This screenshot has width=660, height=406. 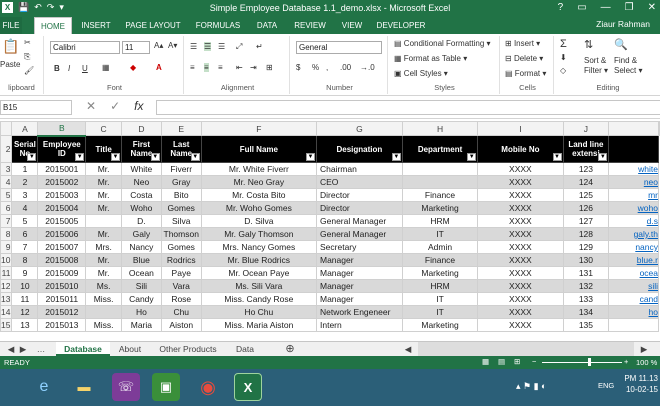 I want to click on email-link: ocea, so click(x=633, y=273).